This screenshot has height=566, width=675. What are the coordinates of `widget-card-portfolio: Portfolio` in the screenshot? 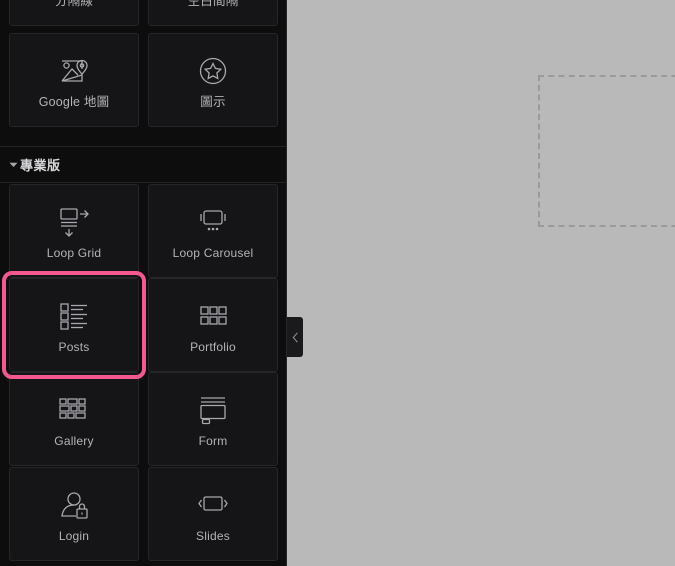 It's located at (213, 325).